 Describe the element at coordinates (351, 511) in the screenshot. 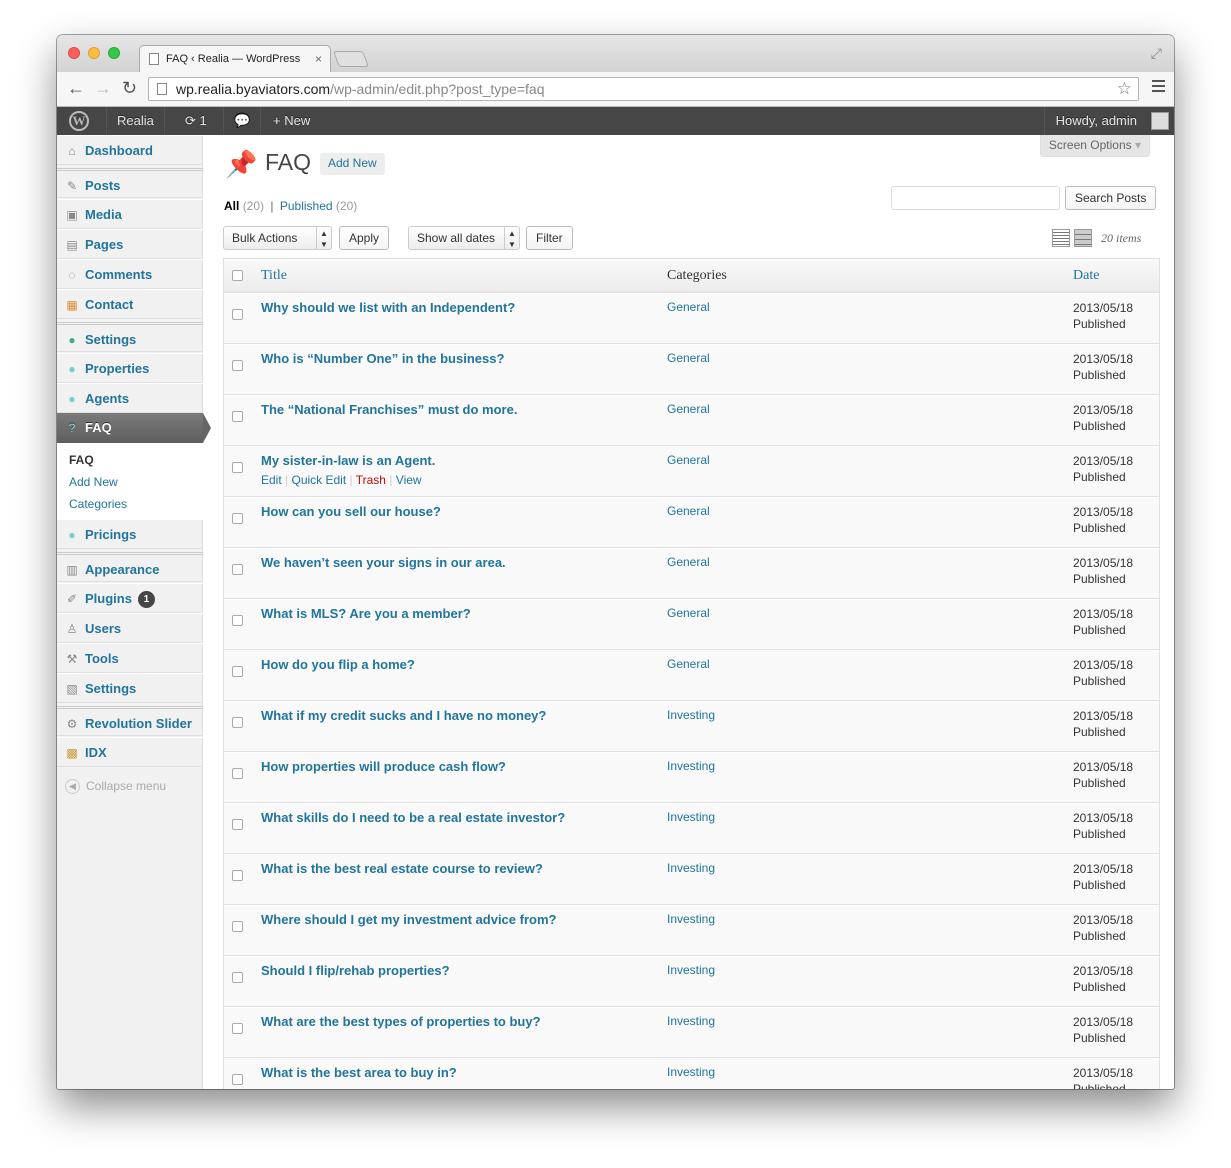

I see `post-title-link: How can you sell our house?` at that location.